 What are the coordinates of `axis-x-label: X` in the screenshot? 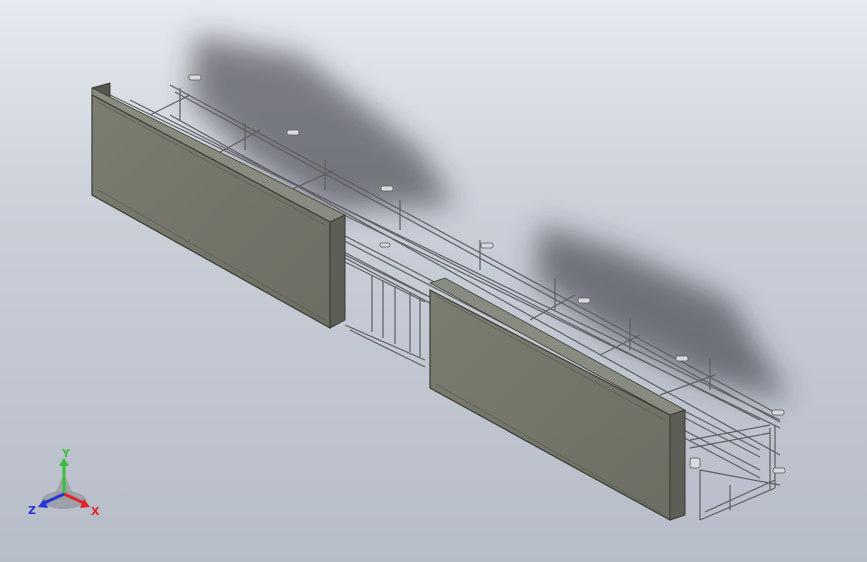 It's located at (95, 511).